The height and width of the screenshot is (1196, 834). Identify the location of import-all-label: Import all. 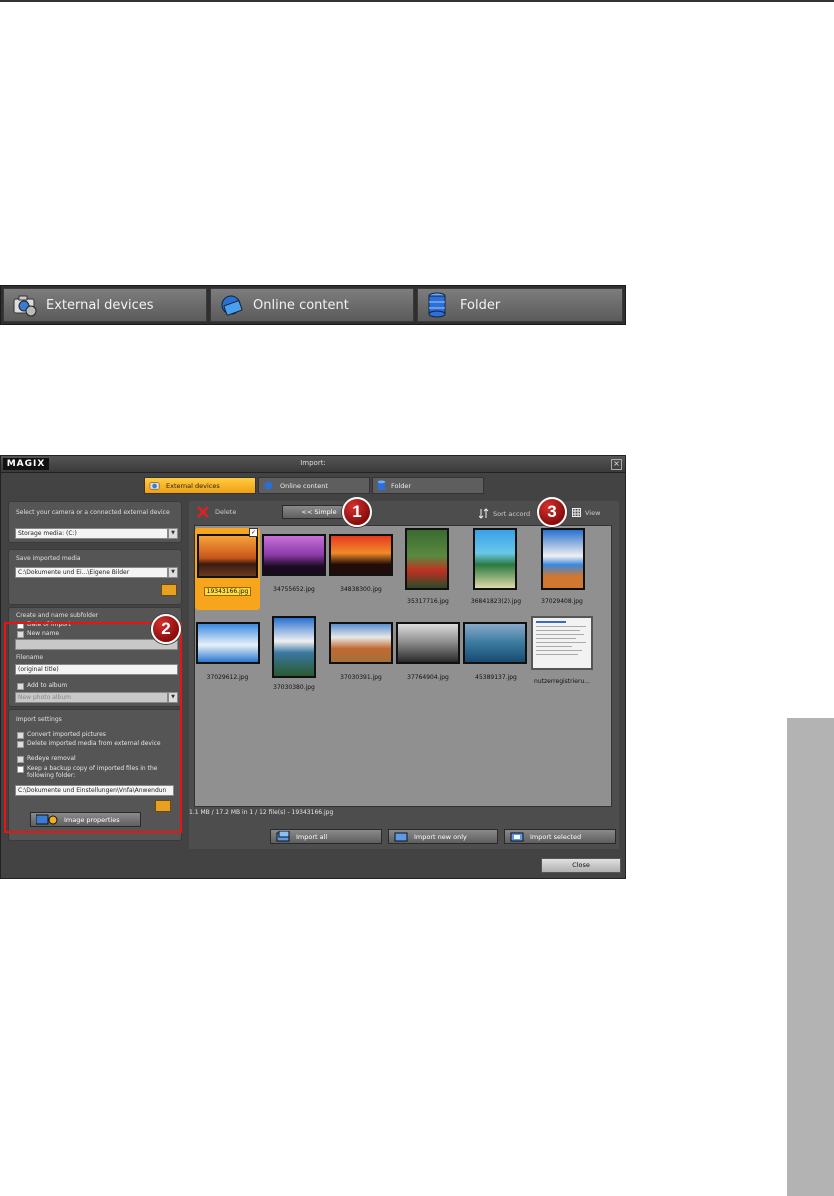
(312, 836).